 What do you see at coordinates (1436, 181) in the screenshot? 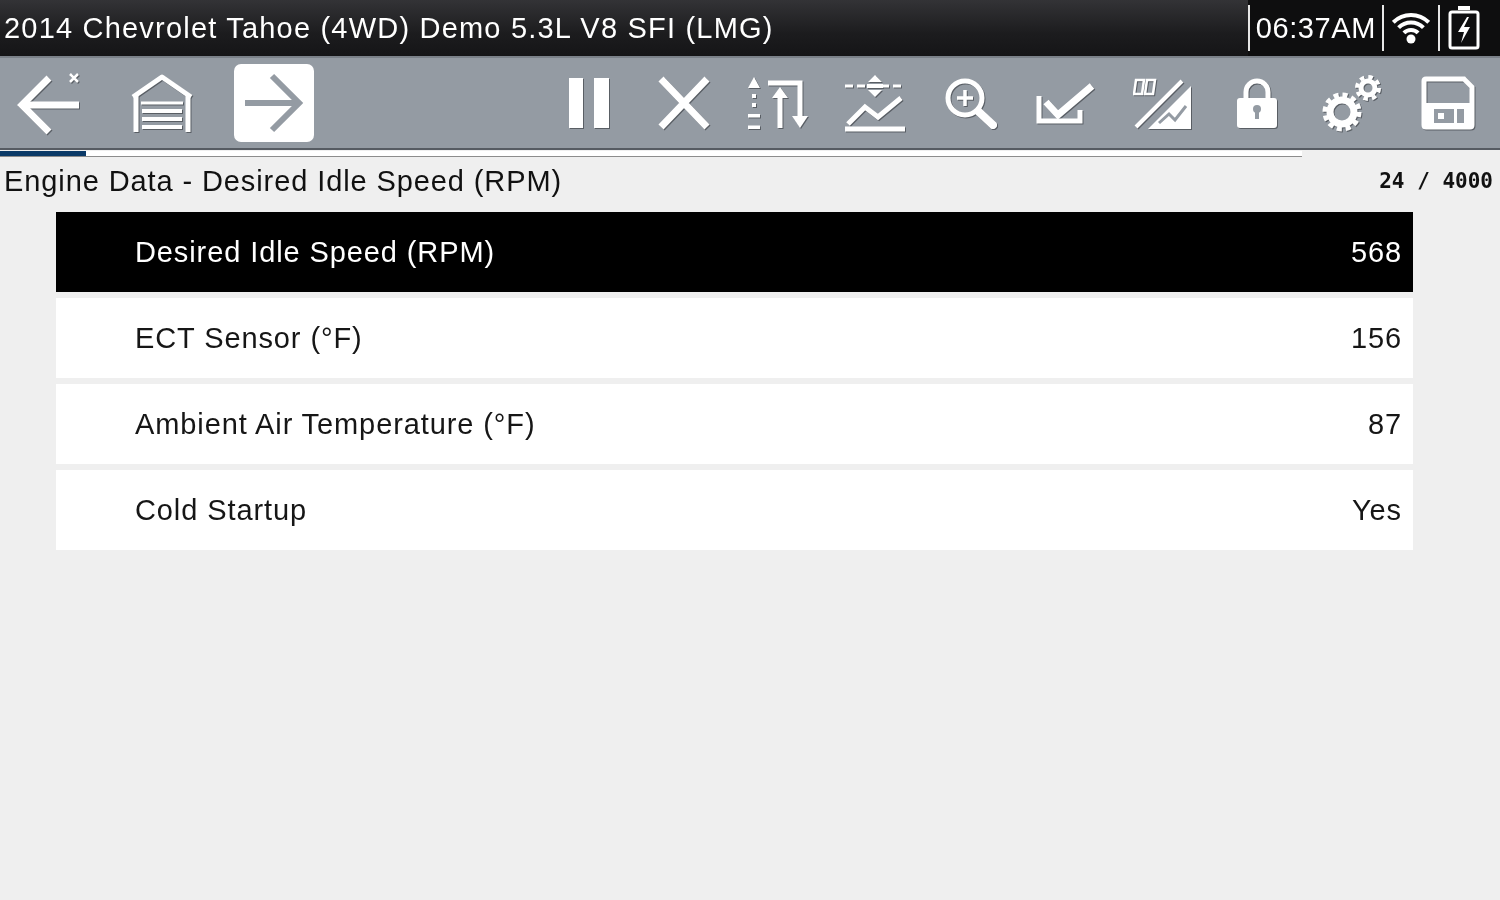
I see `record-counter: 24 / 4000` at bounding box center [1436, 181].